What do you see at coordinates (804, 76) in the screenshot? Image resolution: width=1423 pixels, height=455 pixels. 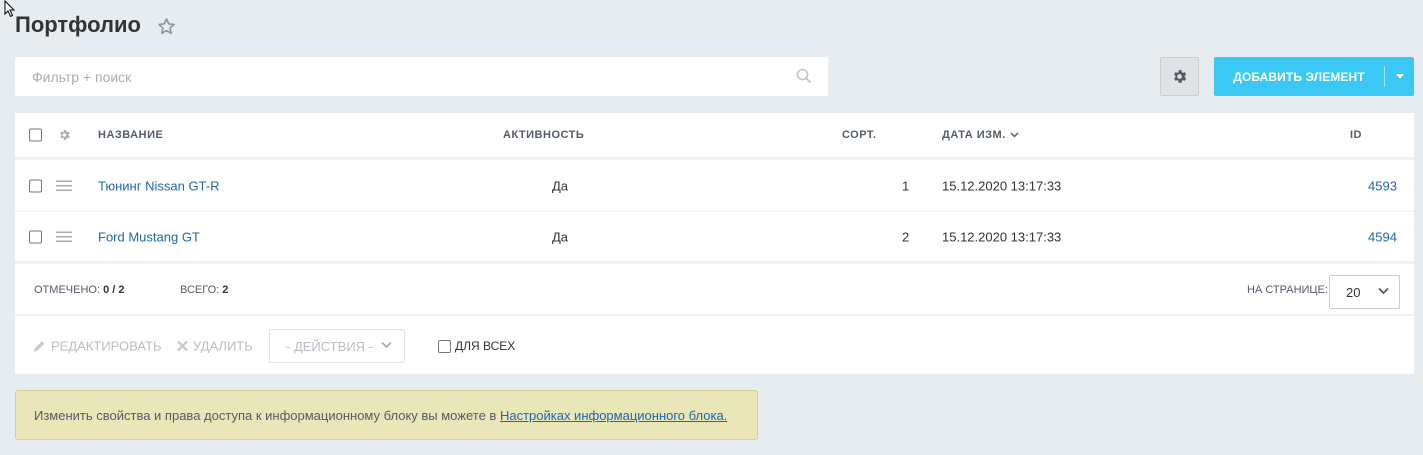 I see `search-icon` at bounding box center [804, 76].